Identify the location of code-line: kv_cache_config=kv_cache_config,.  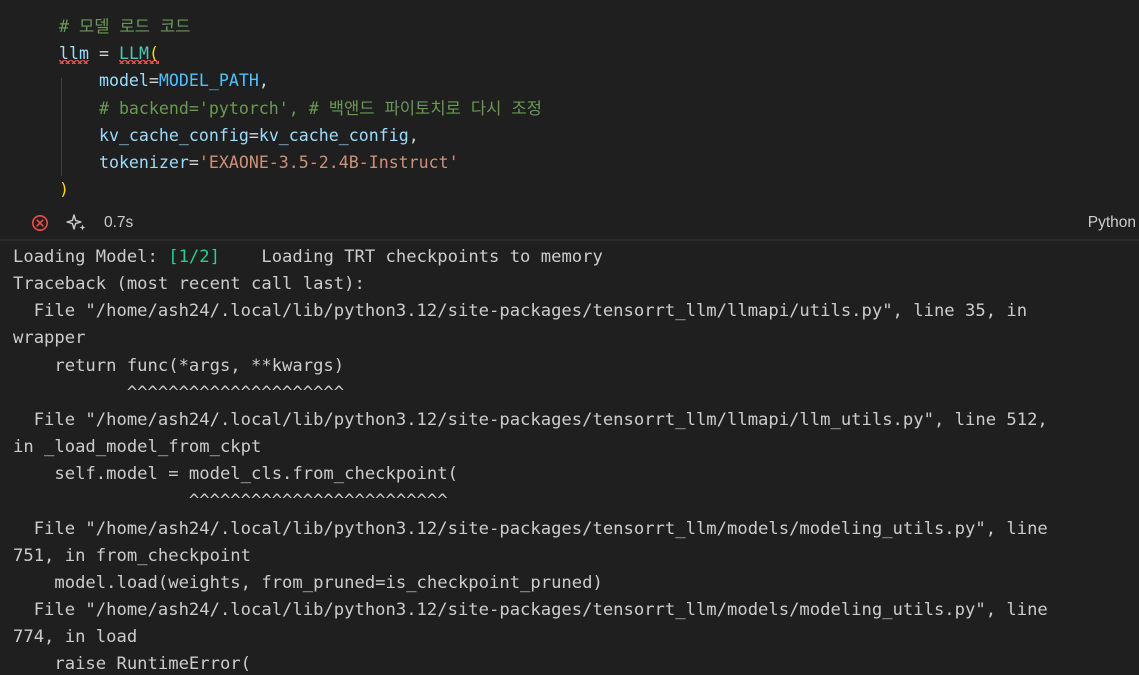
(239, 135).